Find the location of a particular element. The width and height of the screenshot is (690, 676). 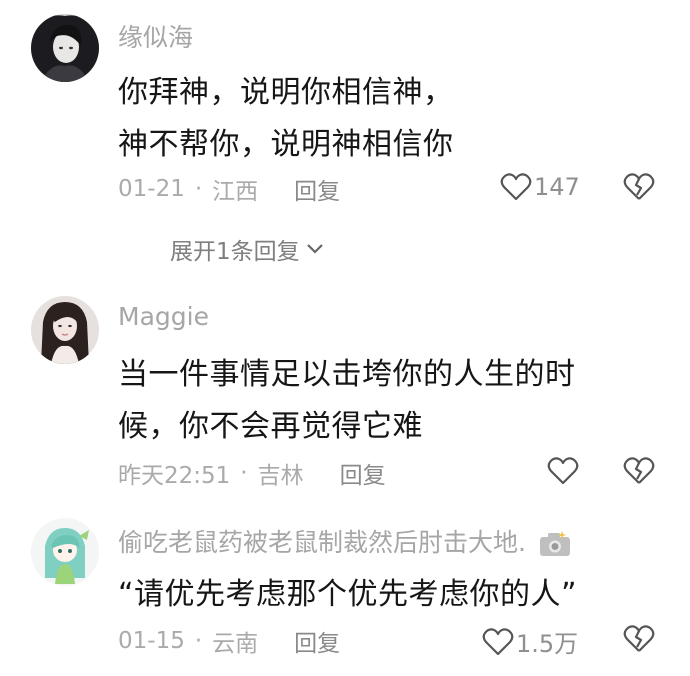

like-count: 1.5万 is located at coordinates (547, 644).